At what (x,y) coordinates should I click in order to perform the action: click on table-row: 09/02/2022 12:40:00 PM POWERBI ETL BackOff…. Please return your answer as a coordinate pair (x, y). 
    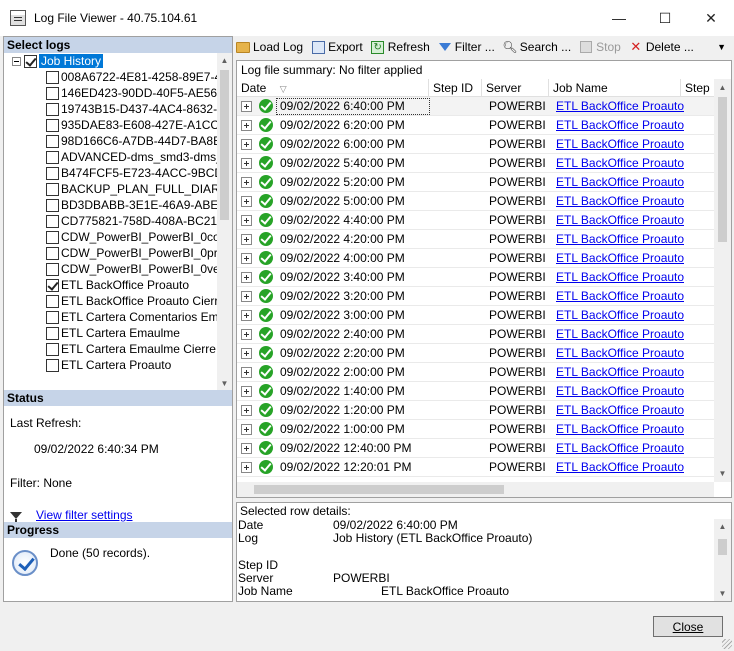
    Looking at the image, I should click on (475, 448).